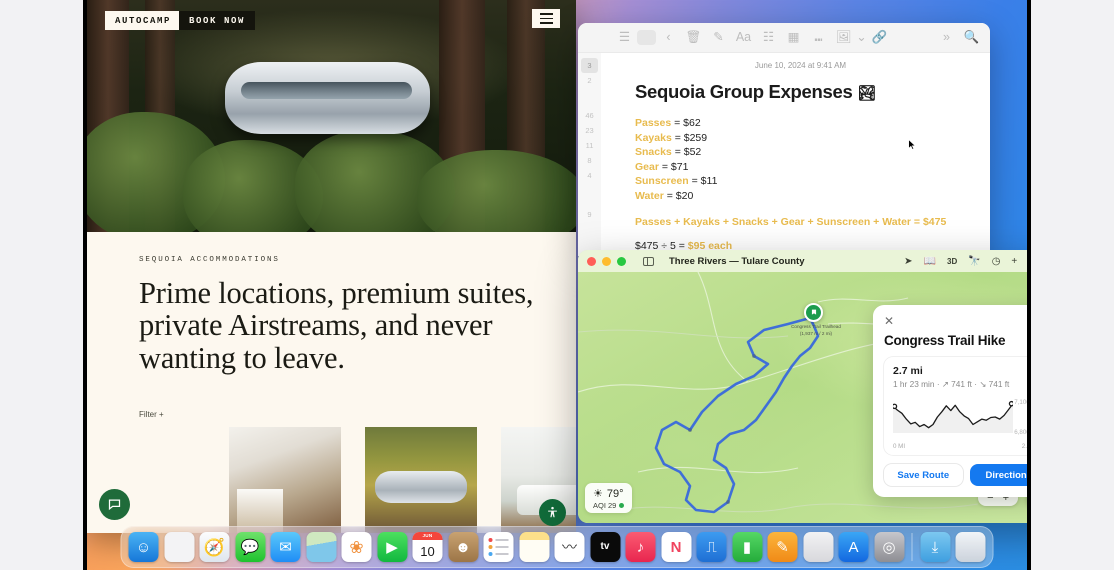 The height and width of the screenshot is (570, 1114). Describe the element at coordinates (653, 152) in the screenshot. I see `expense-label: Snacks` at that location.